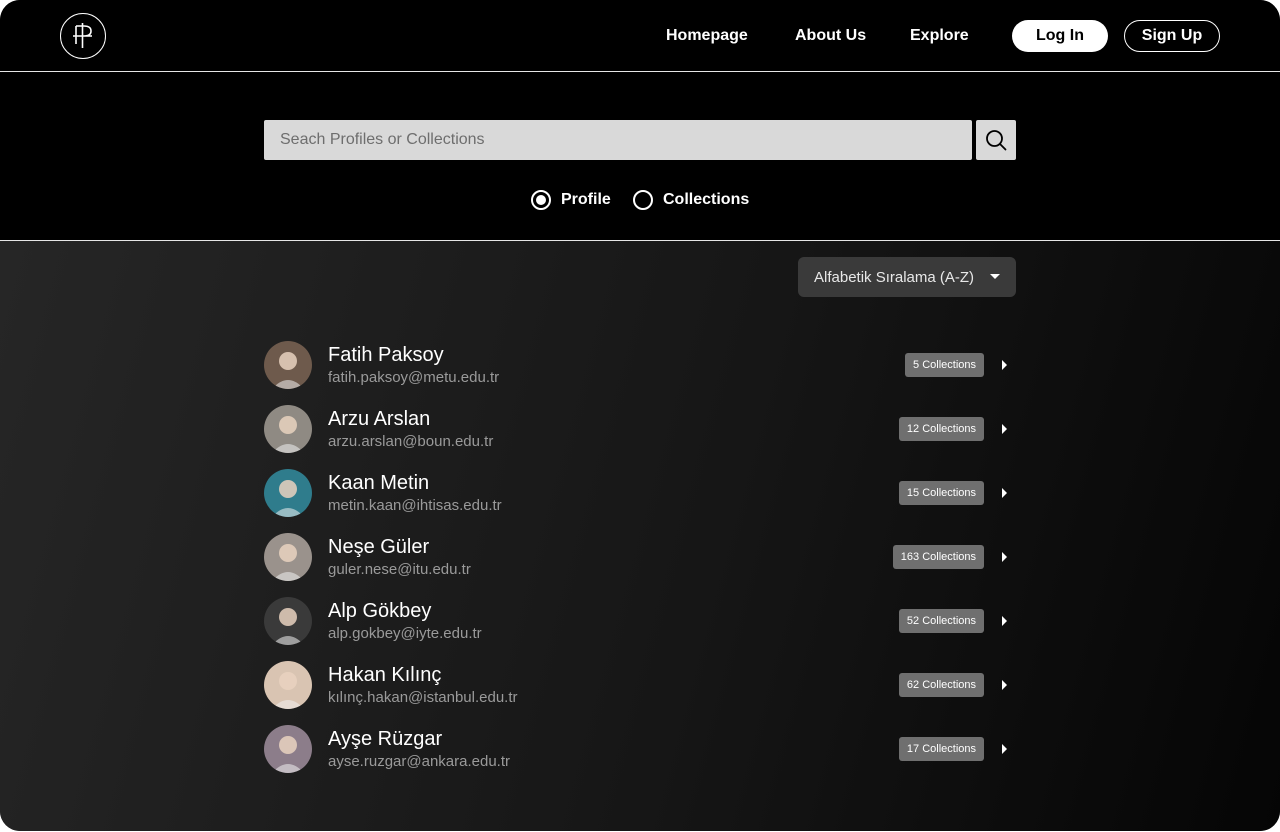  I want to click on signup-button: Sign Up, so click(1172, 36).